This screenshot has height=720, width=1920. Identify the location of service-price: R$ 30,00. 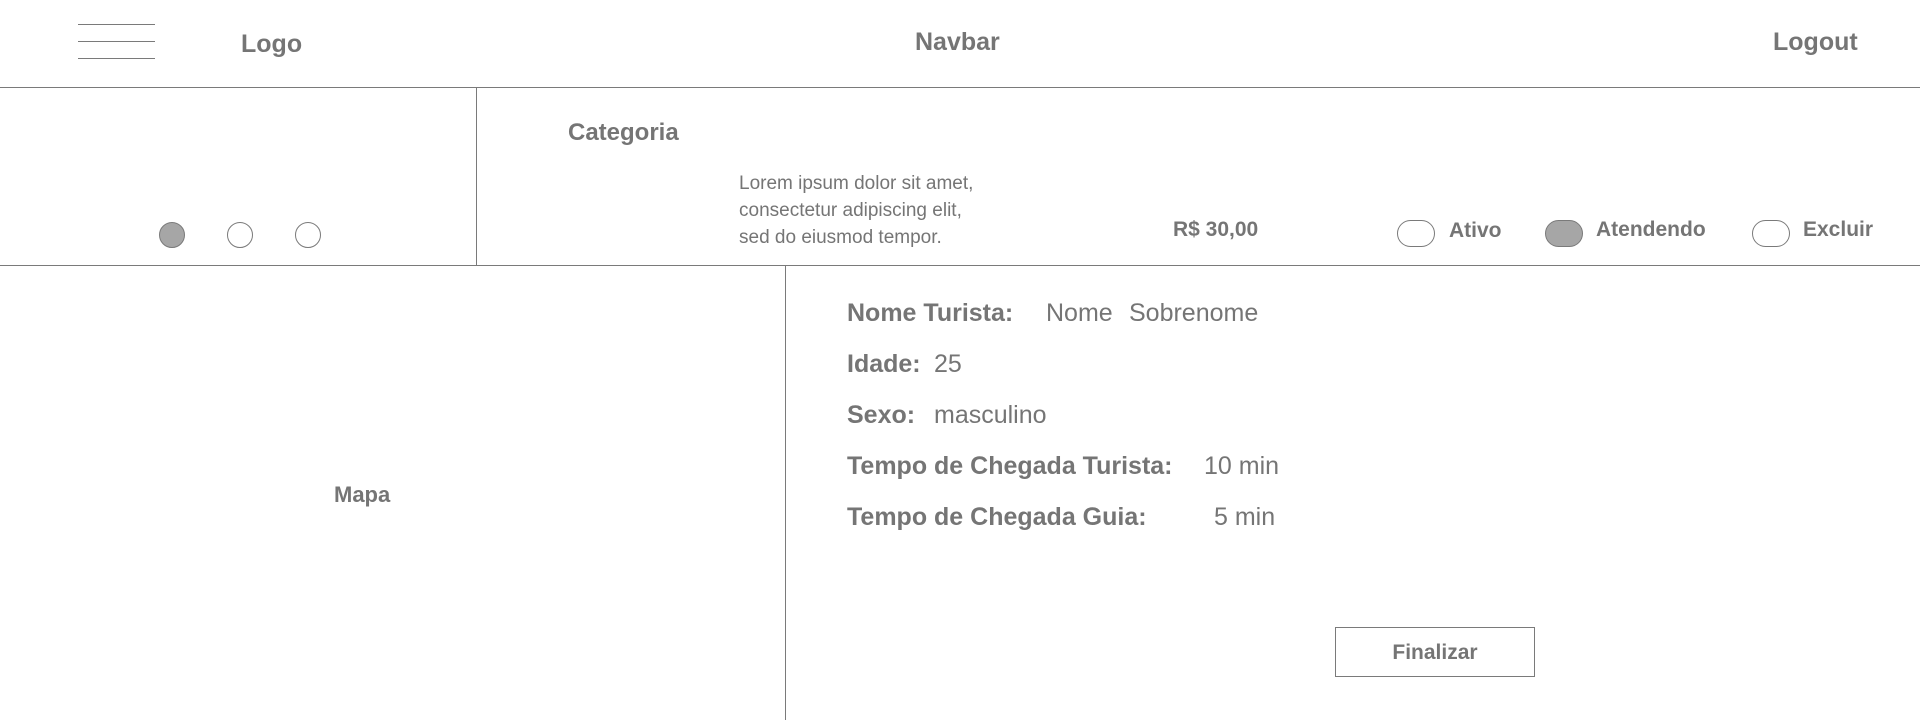
(1216, 229).